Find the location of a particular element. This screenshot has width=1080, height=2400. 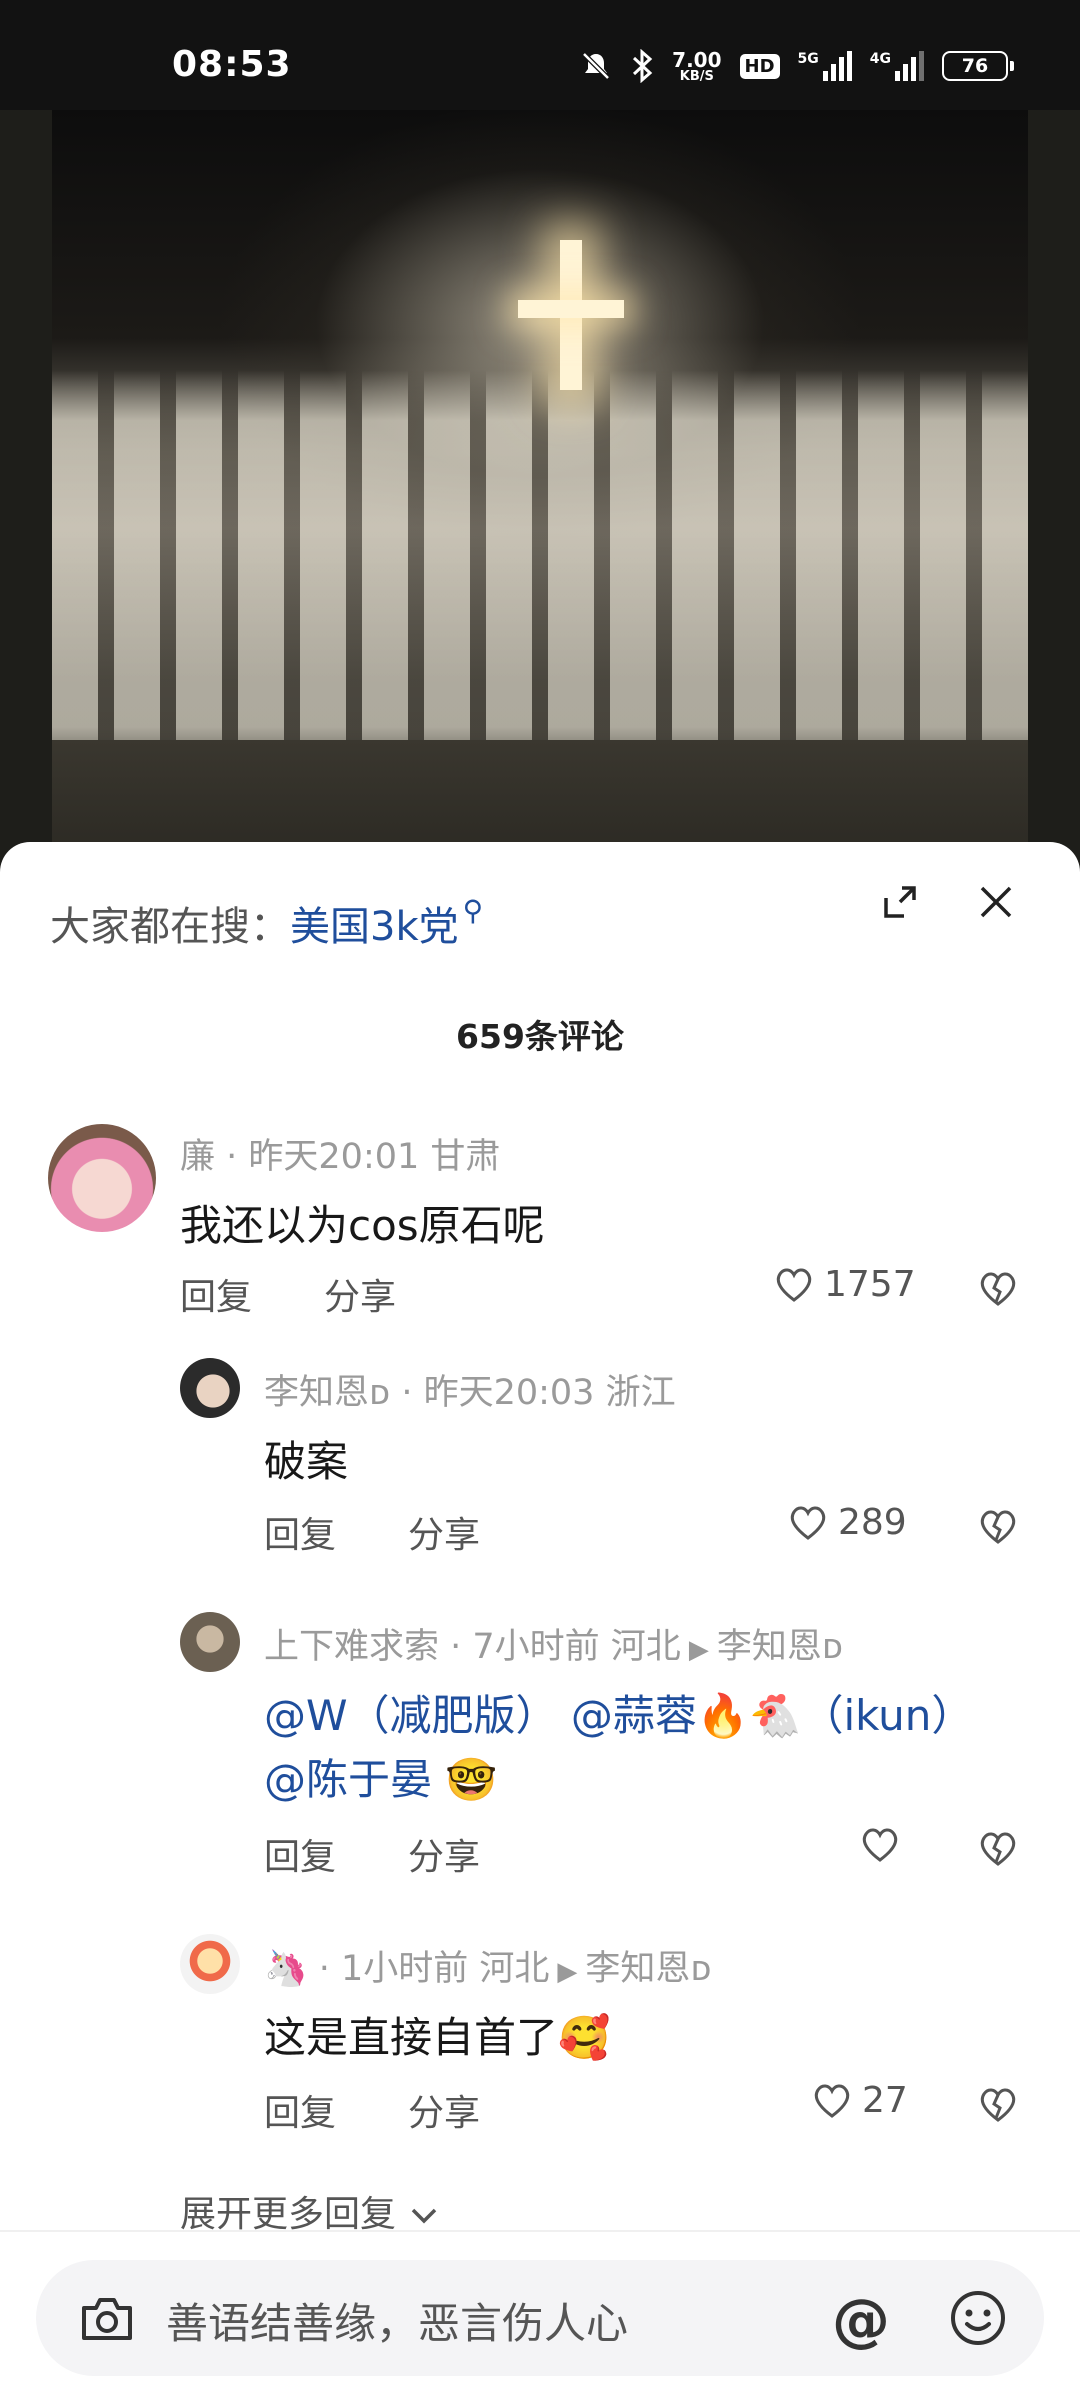

status-bar: 08:53 7.00 KB/S HD 5G 4G 76 is located at coordinates (540, 55).